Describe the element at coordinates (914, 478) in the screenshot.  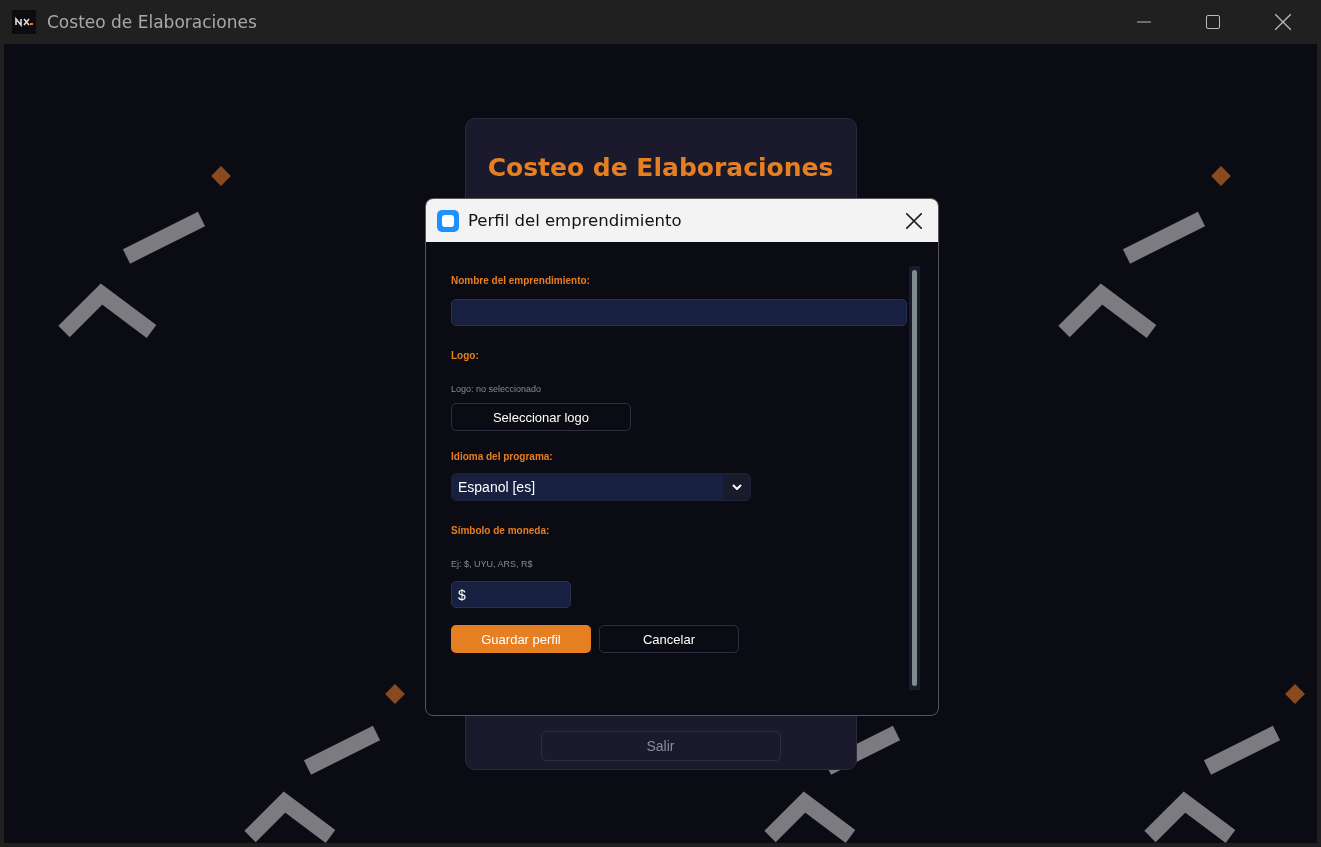
I see `scrollbar` at that location.